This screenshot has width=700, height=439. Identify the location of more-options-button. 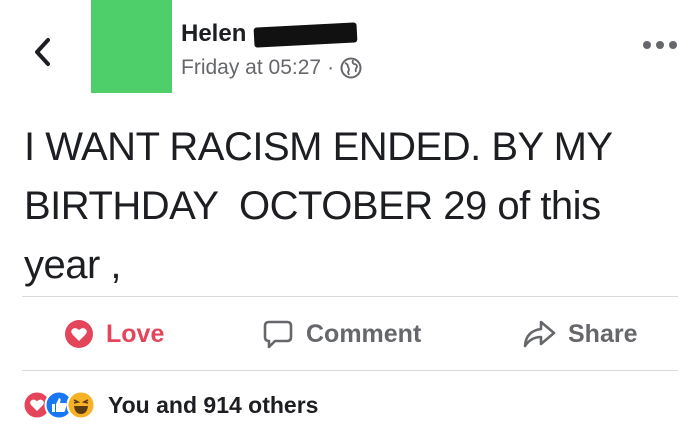
(660, 47).